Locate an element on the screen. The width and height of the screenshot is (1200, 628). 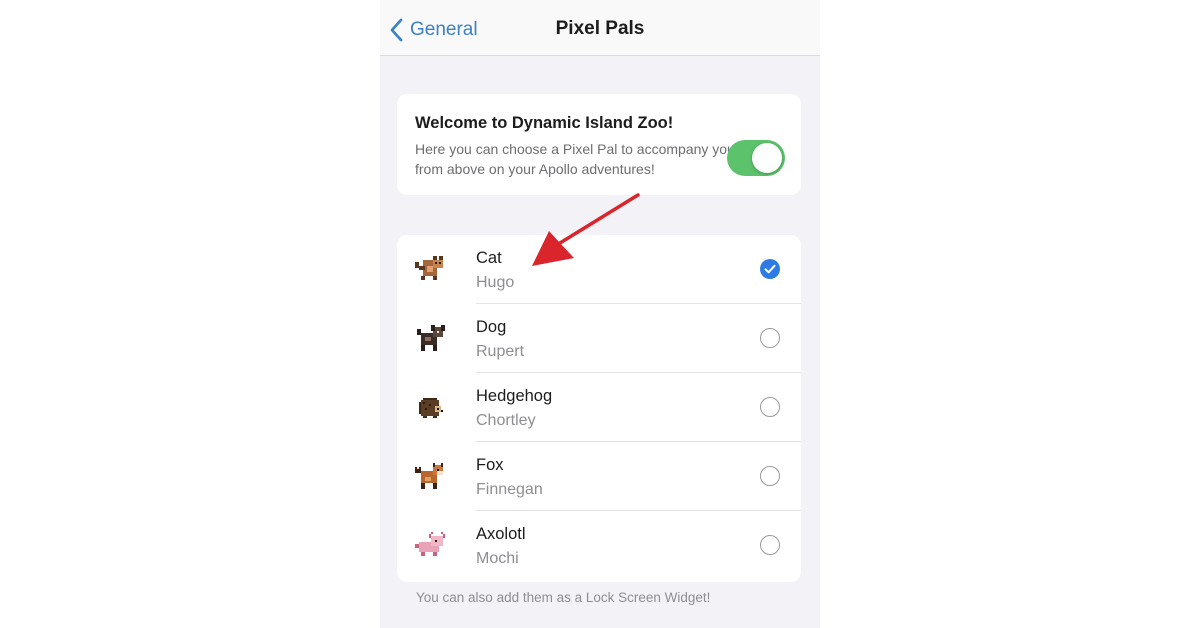
pal-species: Dog is located at coordinates (491, 327).